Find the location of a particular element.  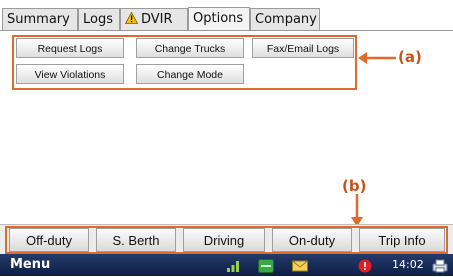

mail-icon is located at coordinates (300, 265).